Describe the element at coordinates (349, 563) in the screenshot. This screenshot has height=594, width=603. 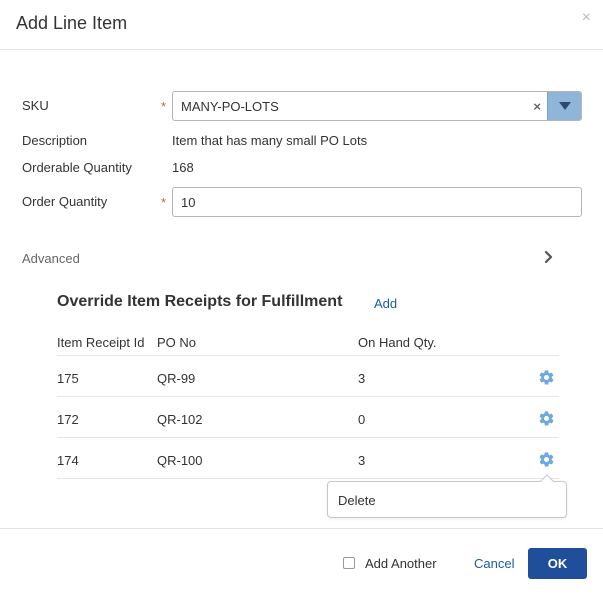
I see `add-another-checkbox` at that location.